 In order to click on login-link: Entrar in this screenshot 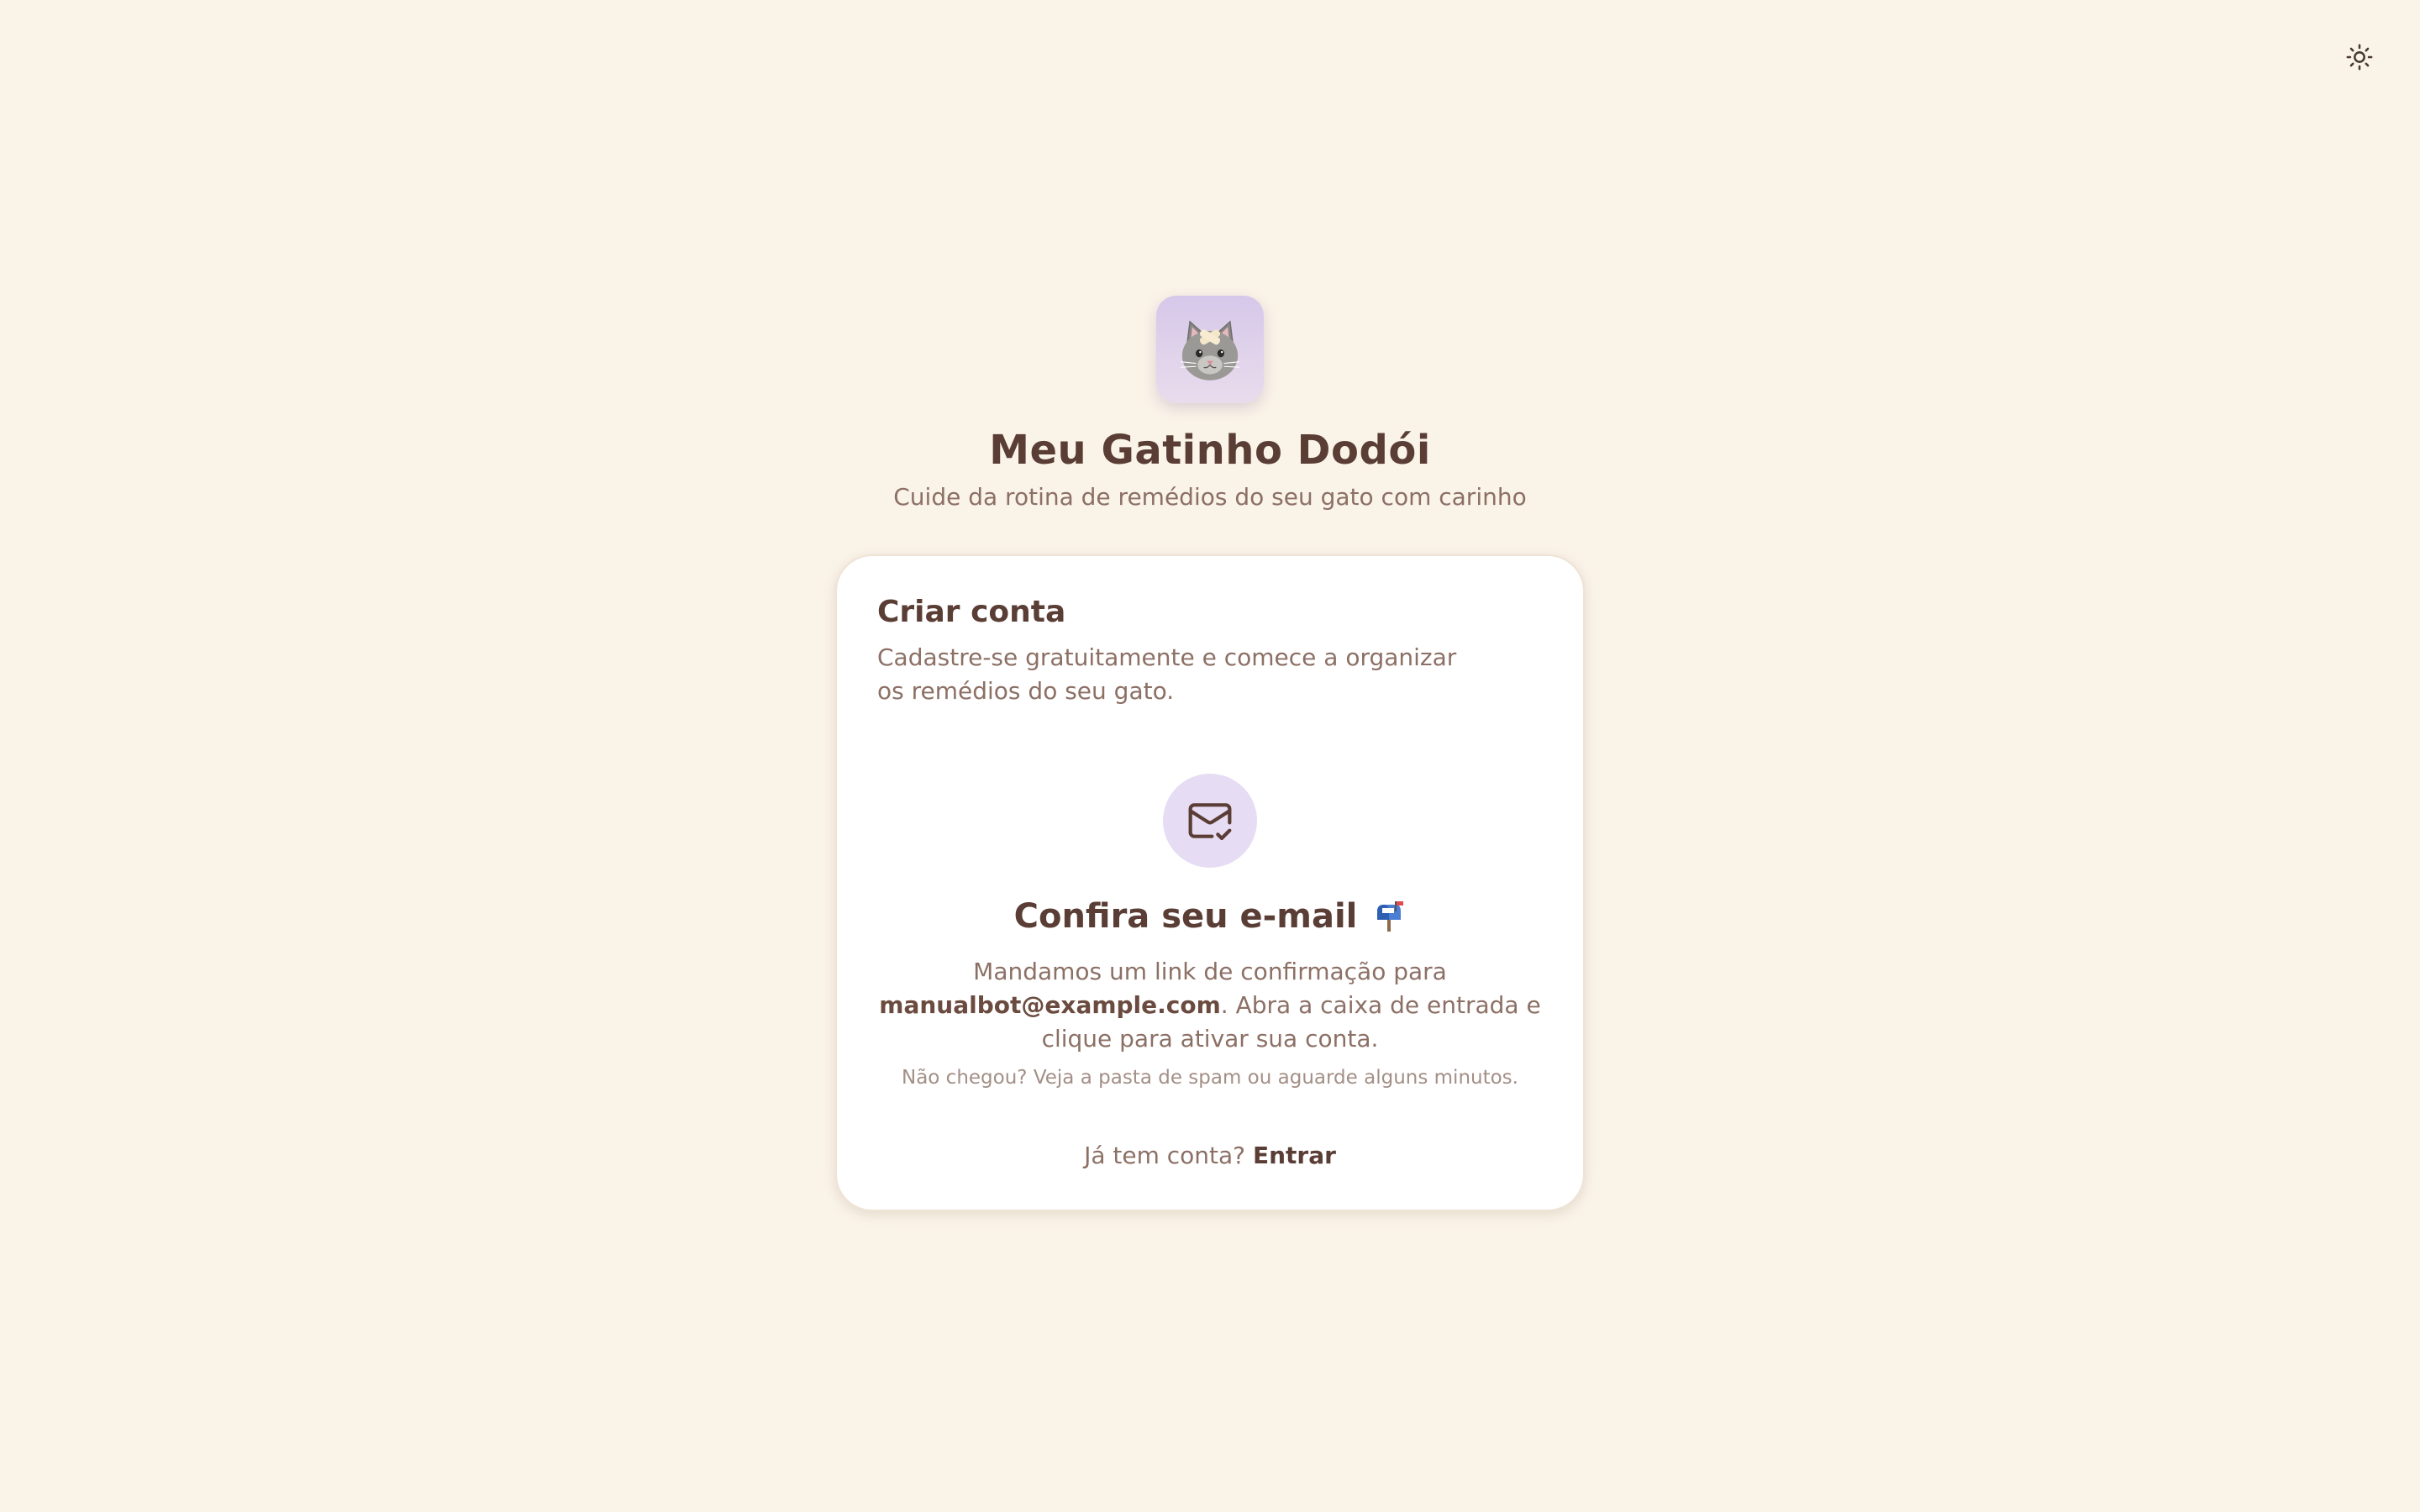, I will do `click(1294, 1155)`.